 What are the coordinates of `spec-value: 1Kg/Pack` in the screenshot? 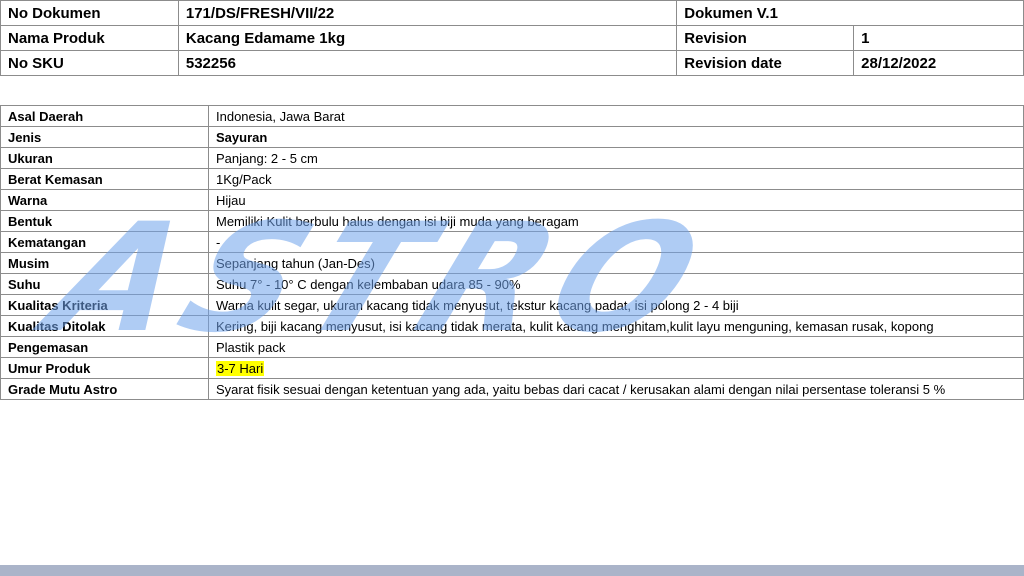 It's located at (616, 179).